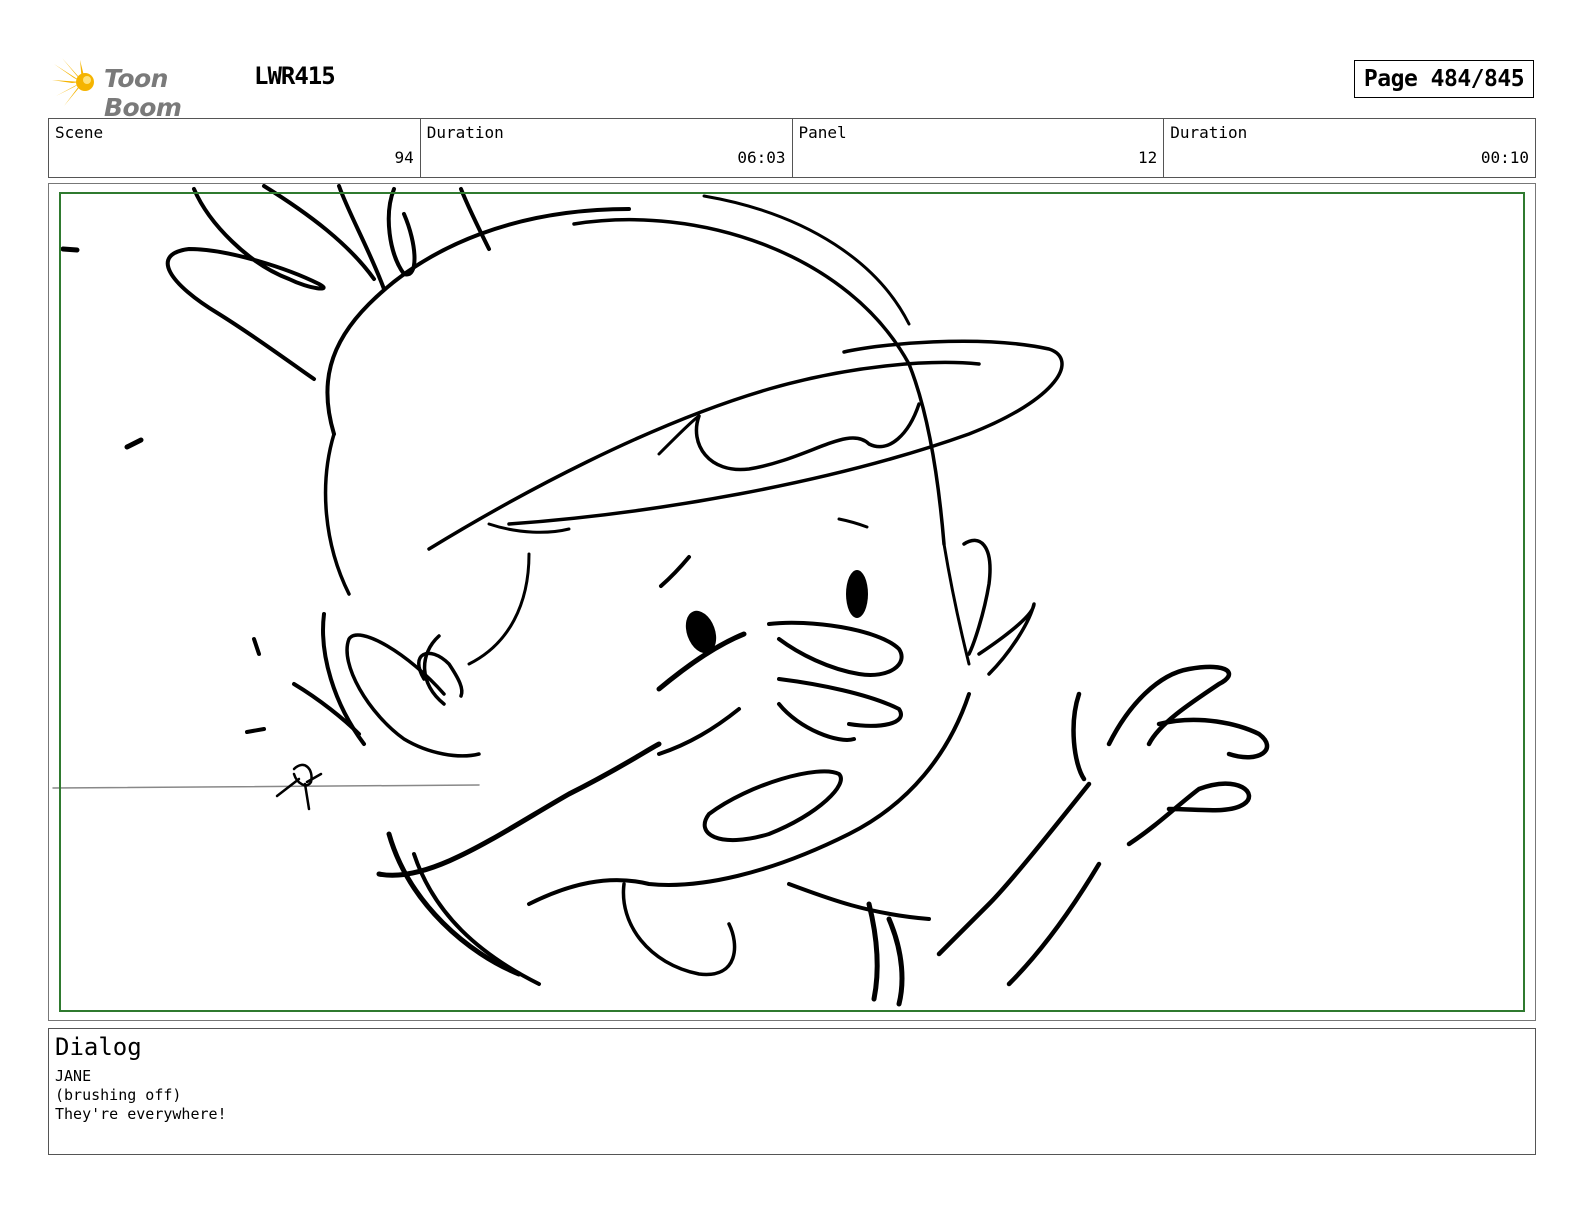  Describe the element at coordinates (98, 1047) in the screenshot. I see `dialog-title: Dialog` at that location.